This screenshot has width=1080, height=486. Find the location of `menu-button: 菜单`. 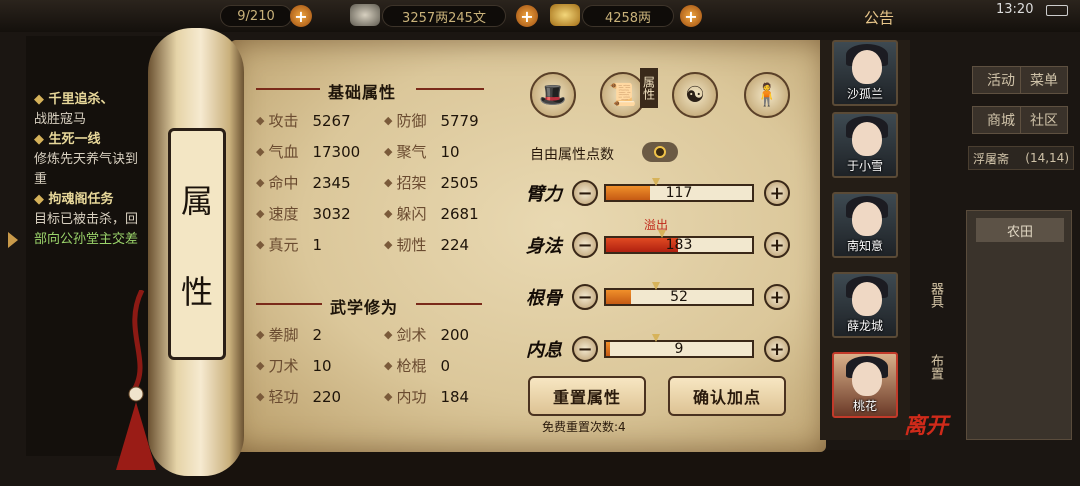

menu-button: 菜单 is located at coordinates (1044, 80).